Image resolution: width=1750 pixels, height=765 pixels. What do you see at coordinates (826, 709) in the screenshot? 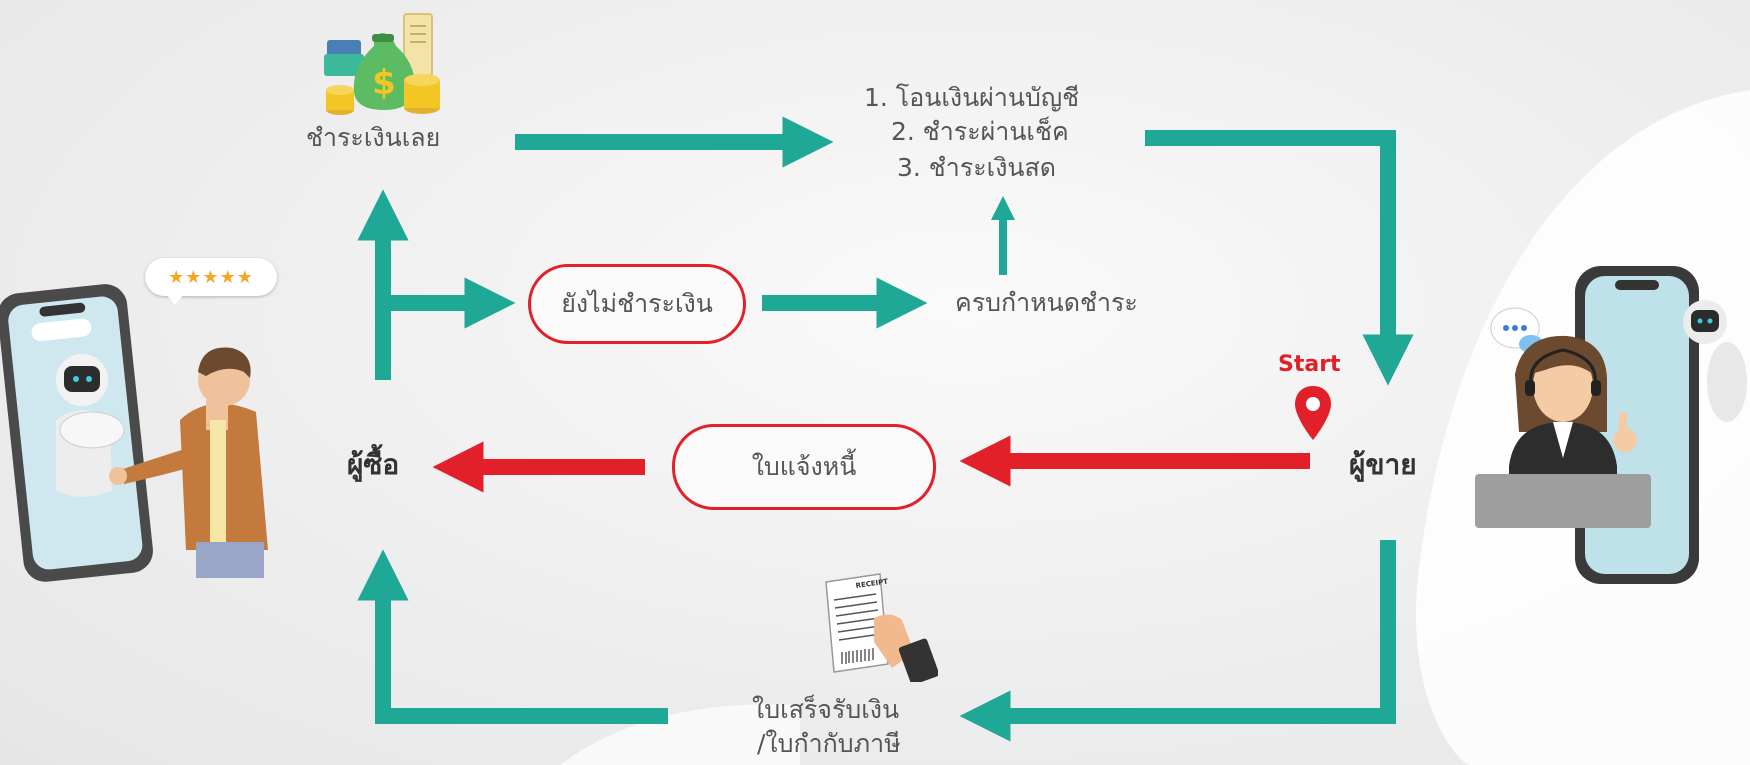
I see `receipt-label-line1: ใบเสร็จรับเงิน` at bounding box center [826, 709].